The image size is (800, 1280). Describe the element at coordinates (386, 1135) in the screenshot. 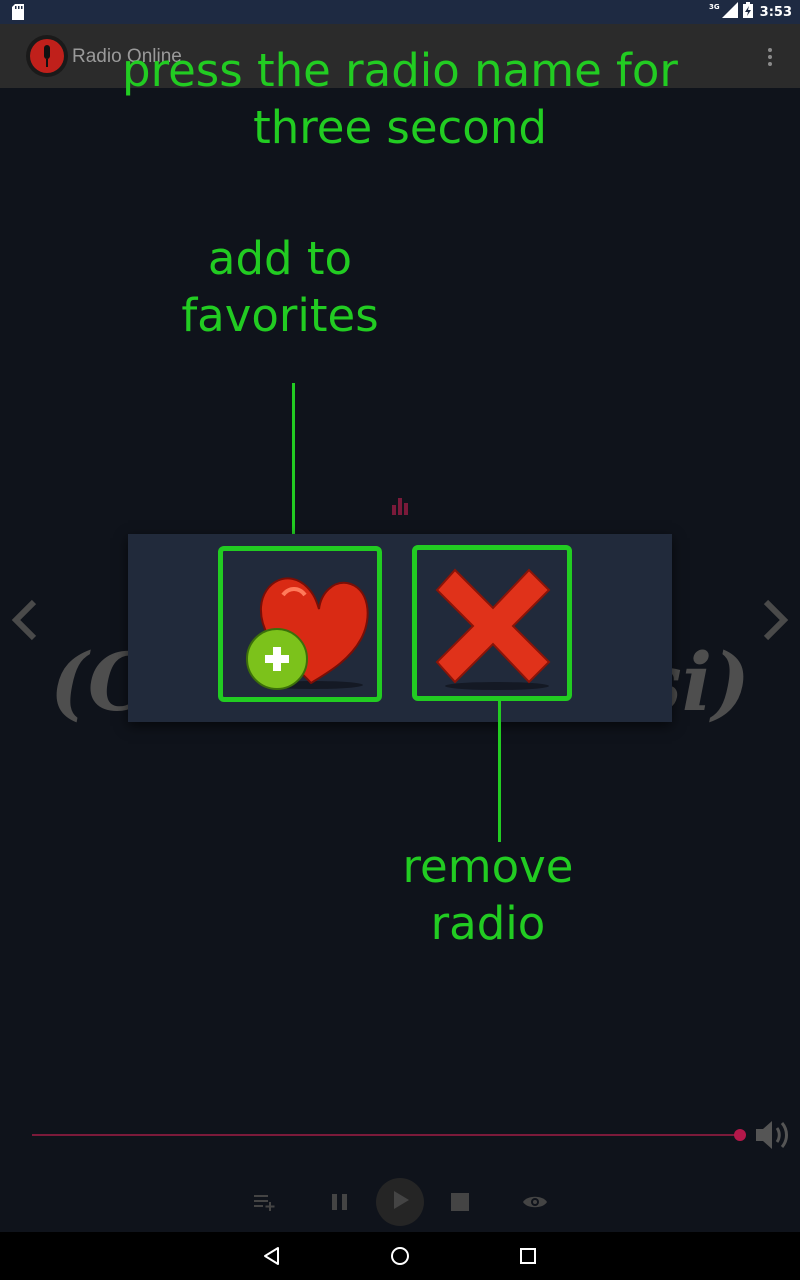

I see `volume-slider` at that location.